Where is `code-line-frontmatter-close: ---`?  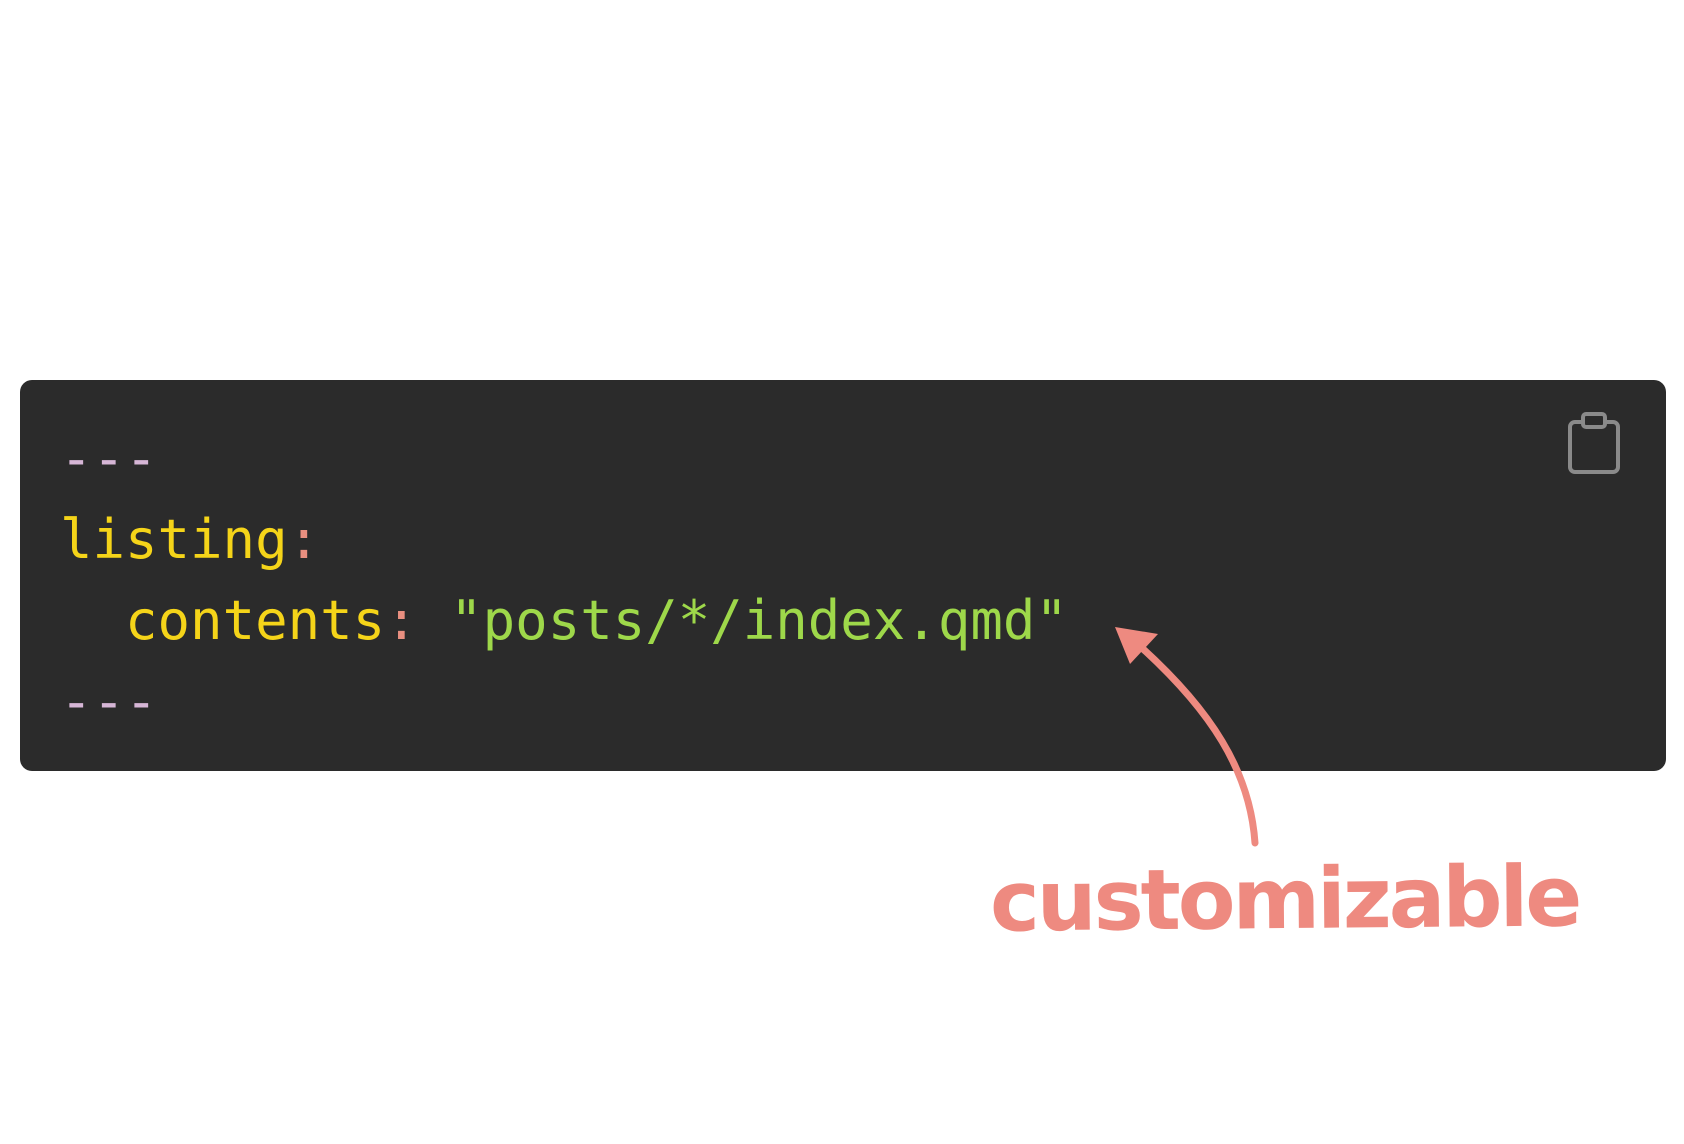
code-line-frontmatter-close: --- is located at coordinates (564, 701).